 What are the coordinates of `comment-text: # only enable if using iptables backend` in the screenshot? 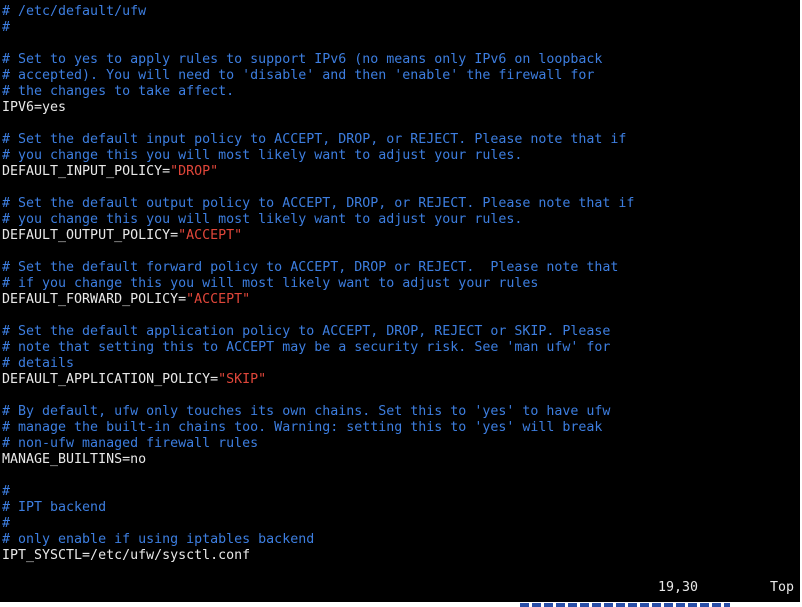 It's located at (158, 539).